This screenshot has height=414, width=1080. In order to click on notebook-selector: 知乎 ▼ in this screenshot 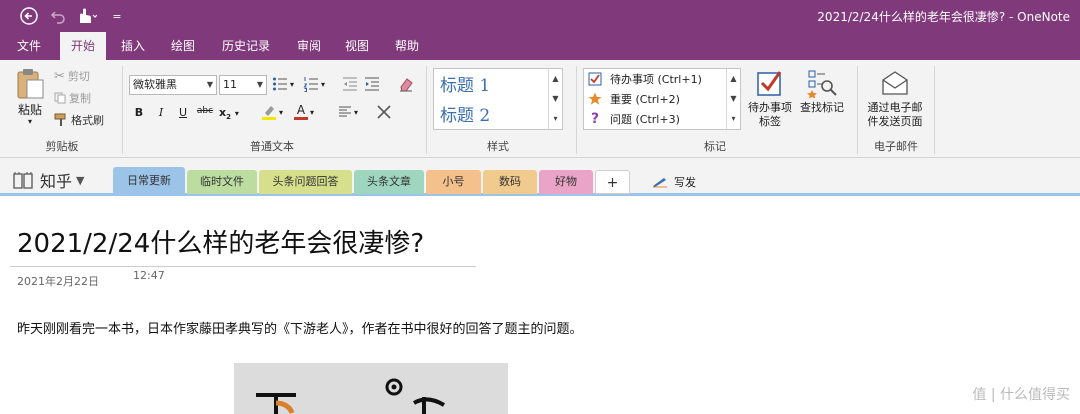, I will do `click(48, 180)`.